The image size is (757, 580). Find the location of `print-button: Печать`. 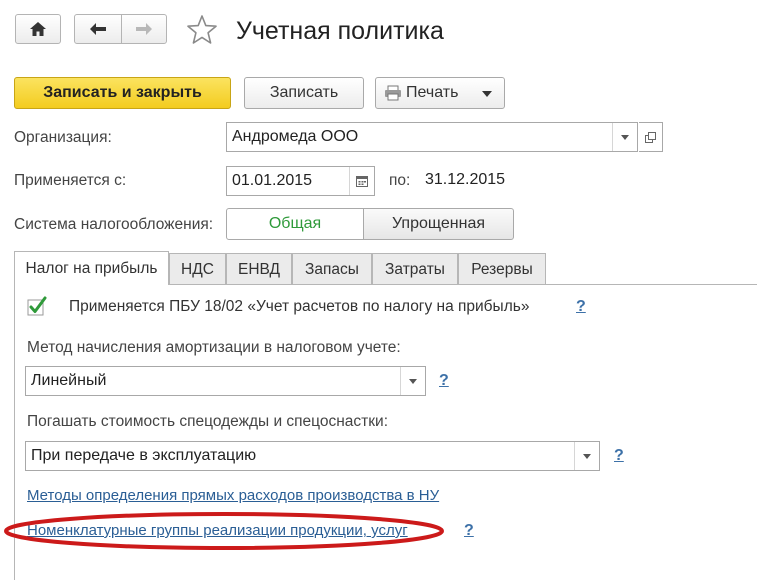

print-button: Печать is located at coordinates (440, 93).